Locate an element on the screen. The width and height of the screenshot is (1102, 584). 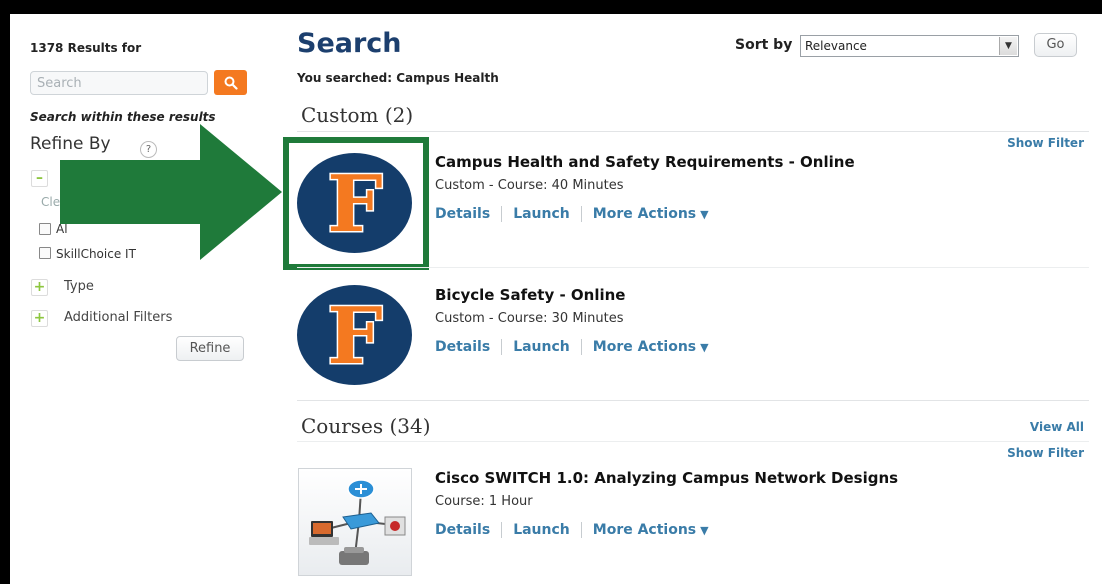
section-title-custom: Custom (2) is located at coordinates (357, 115).